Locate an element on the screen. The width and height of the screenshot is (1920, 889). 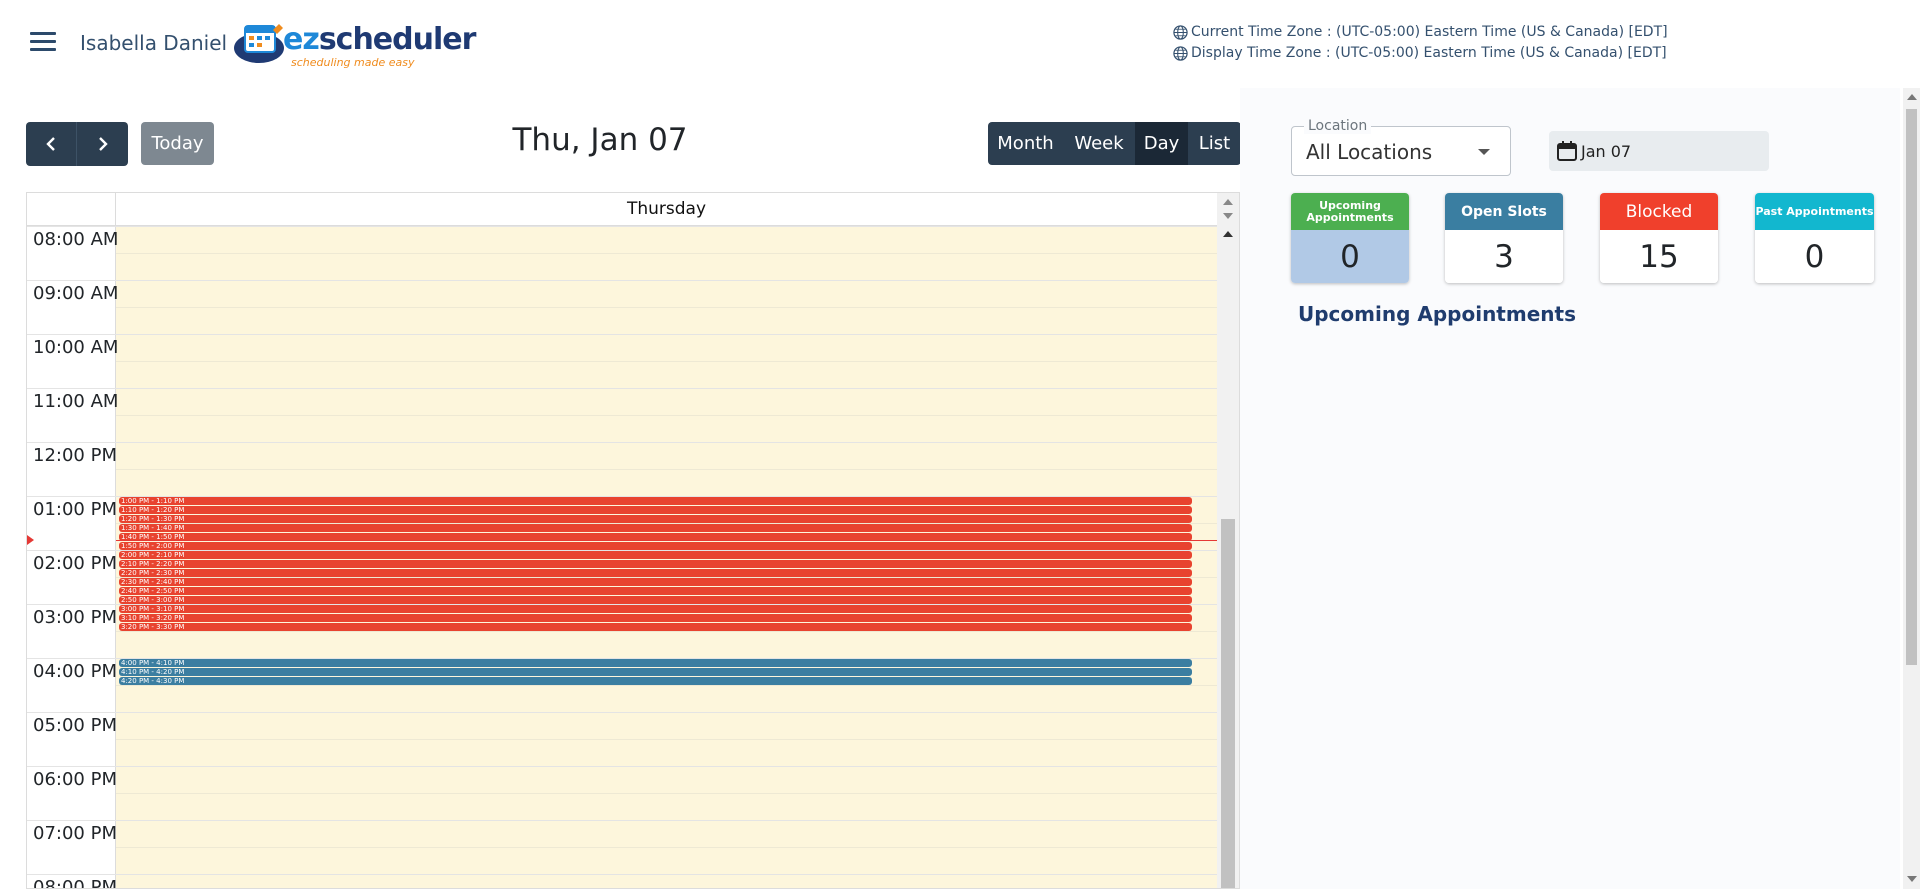
stat-past-appointments: Past Appointments 0 is located at coordinates (1814, 238).